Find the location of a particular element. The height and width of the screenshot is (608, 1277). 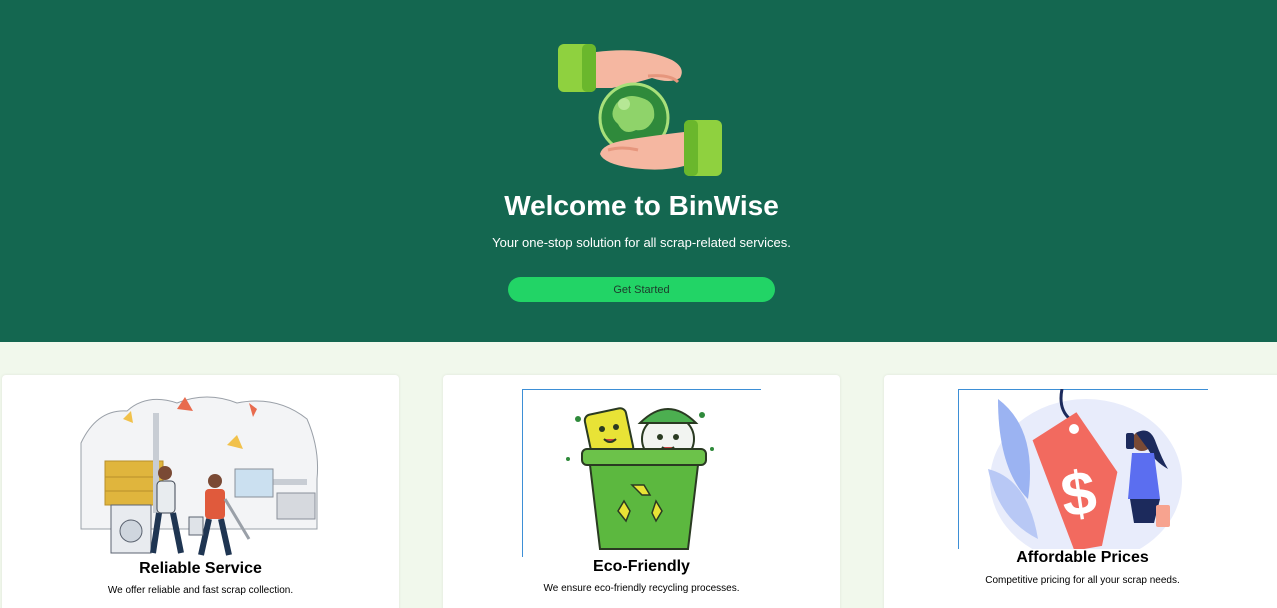

hero-title: Welcome to BinWise is located at coordinates (641, 205).